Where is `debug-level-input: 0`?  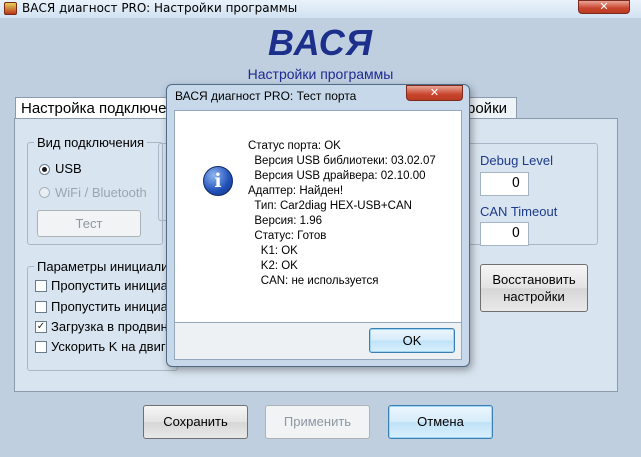
debug-level-input: 0 is located at coordinates (504, 184).